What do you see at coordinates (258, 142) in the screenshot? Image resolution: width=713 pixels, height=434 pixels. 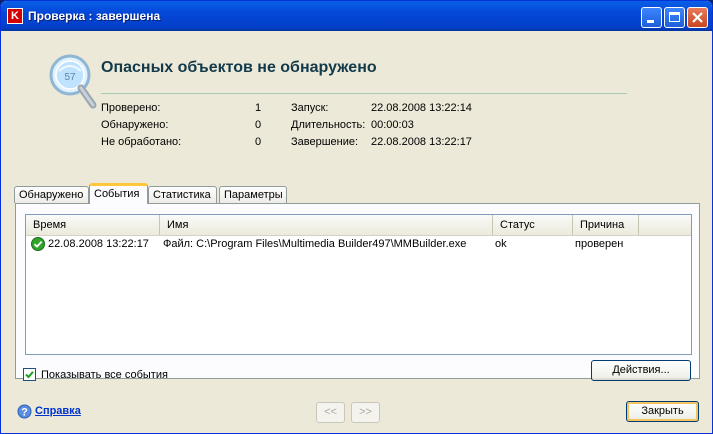 I see `unprocessed-value: 0` at bounding box center [258, 142].